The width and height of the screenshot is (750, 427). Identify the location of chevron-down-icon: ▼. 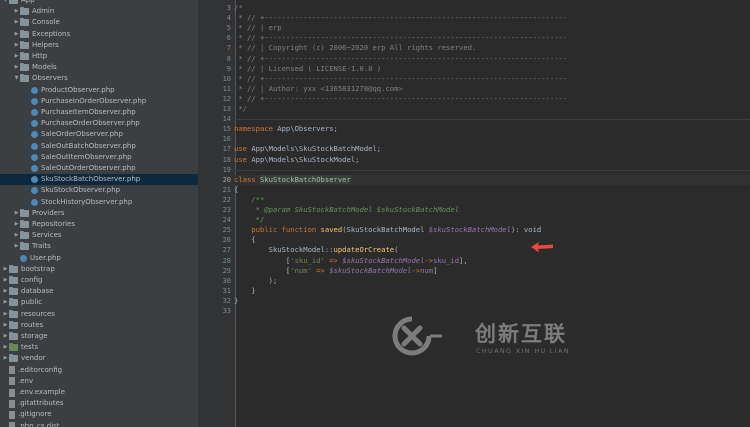
(16, 78).